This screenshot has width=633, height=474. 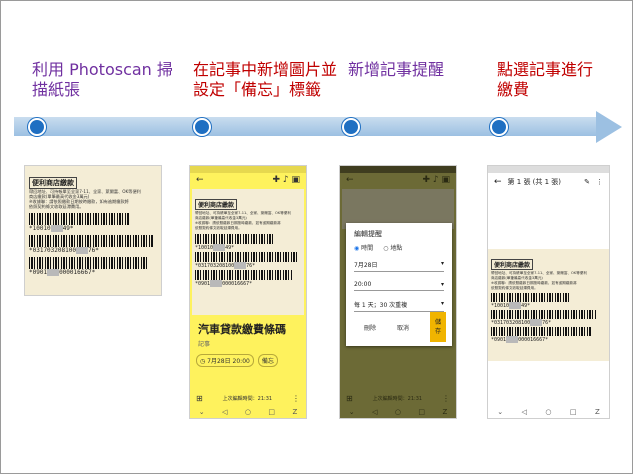 I want to click on step-label-4: 點選記事進行 繳費, so click(x=545, y=79).